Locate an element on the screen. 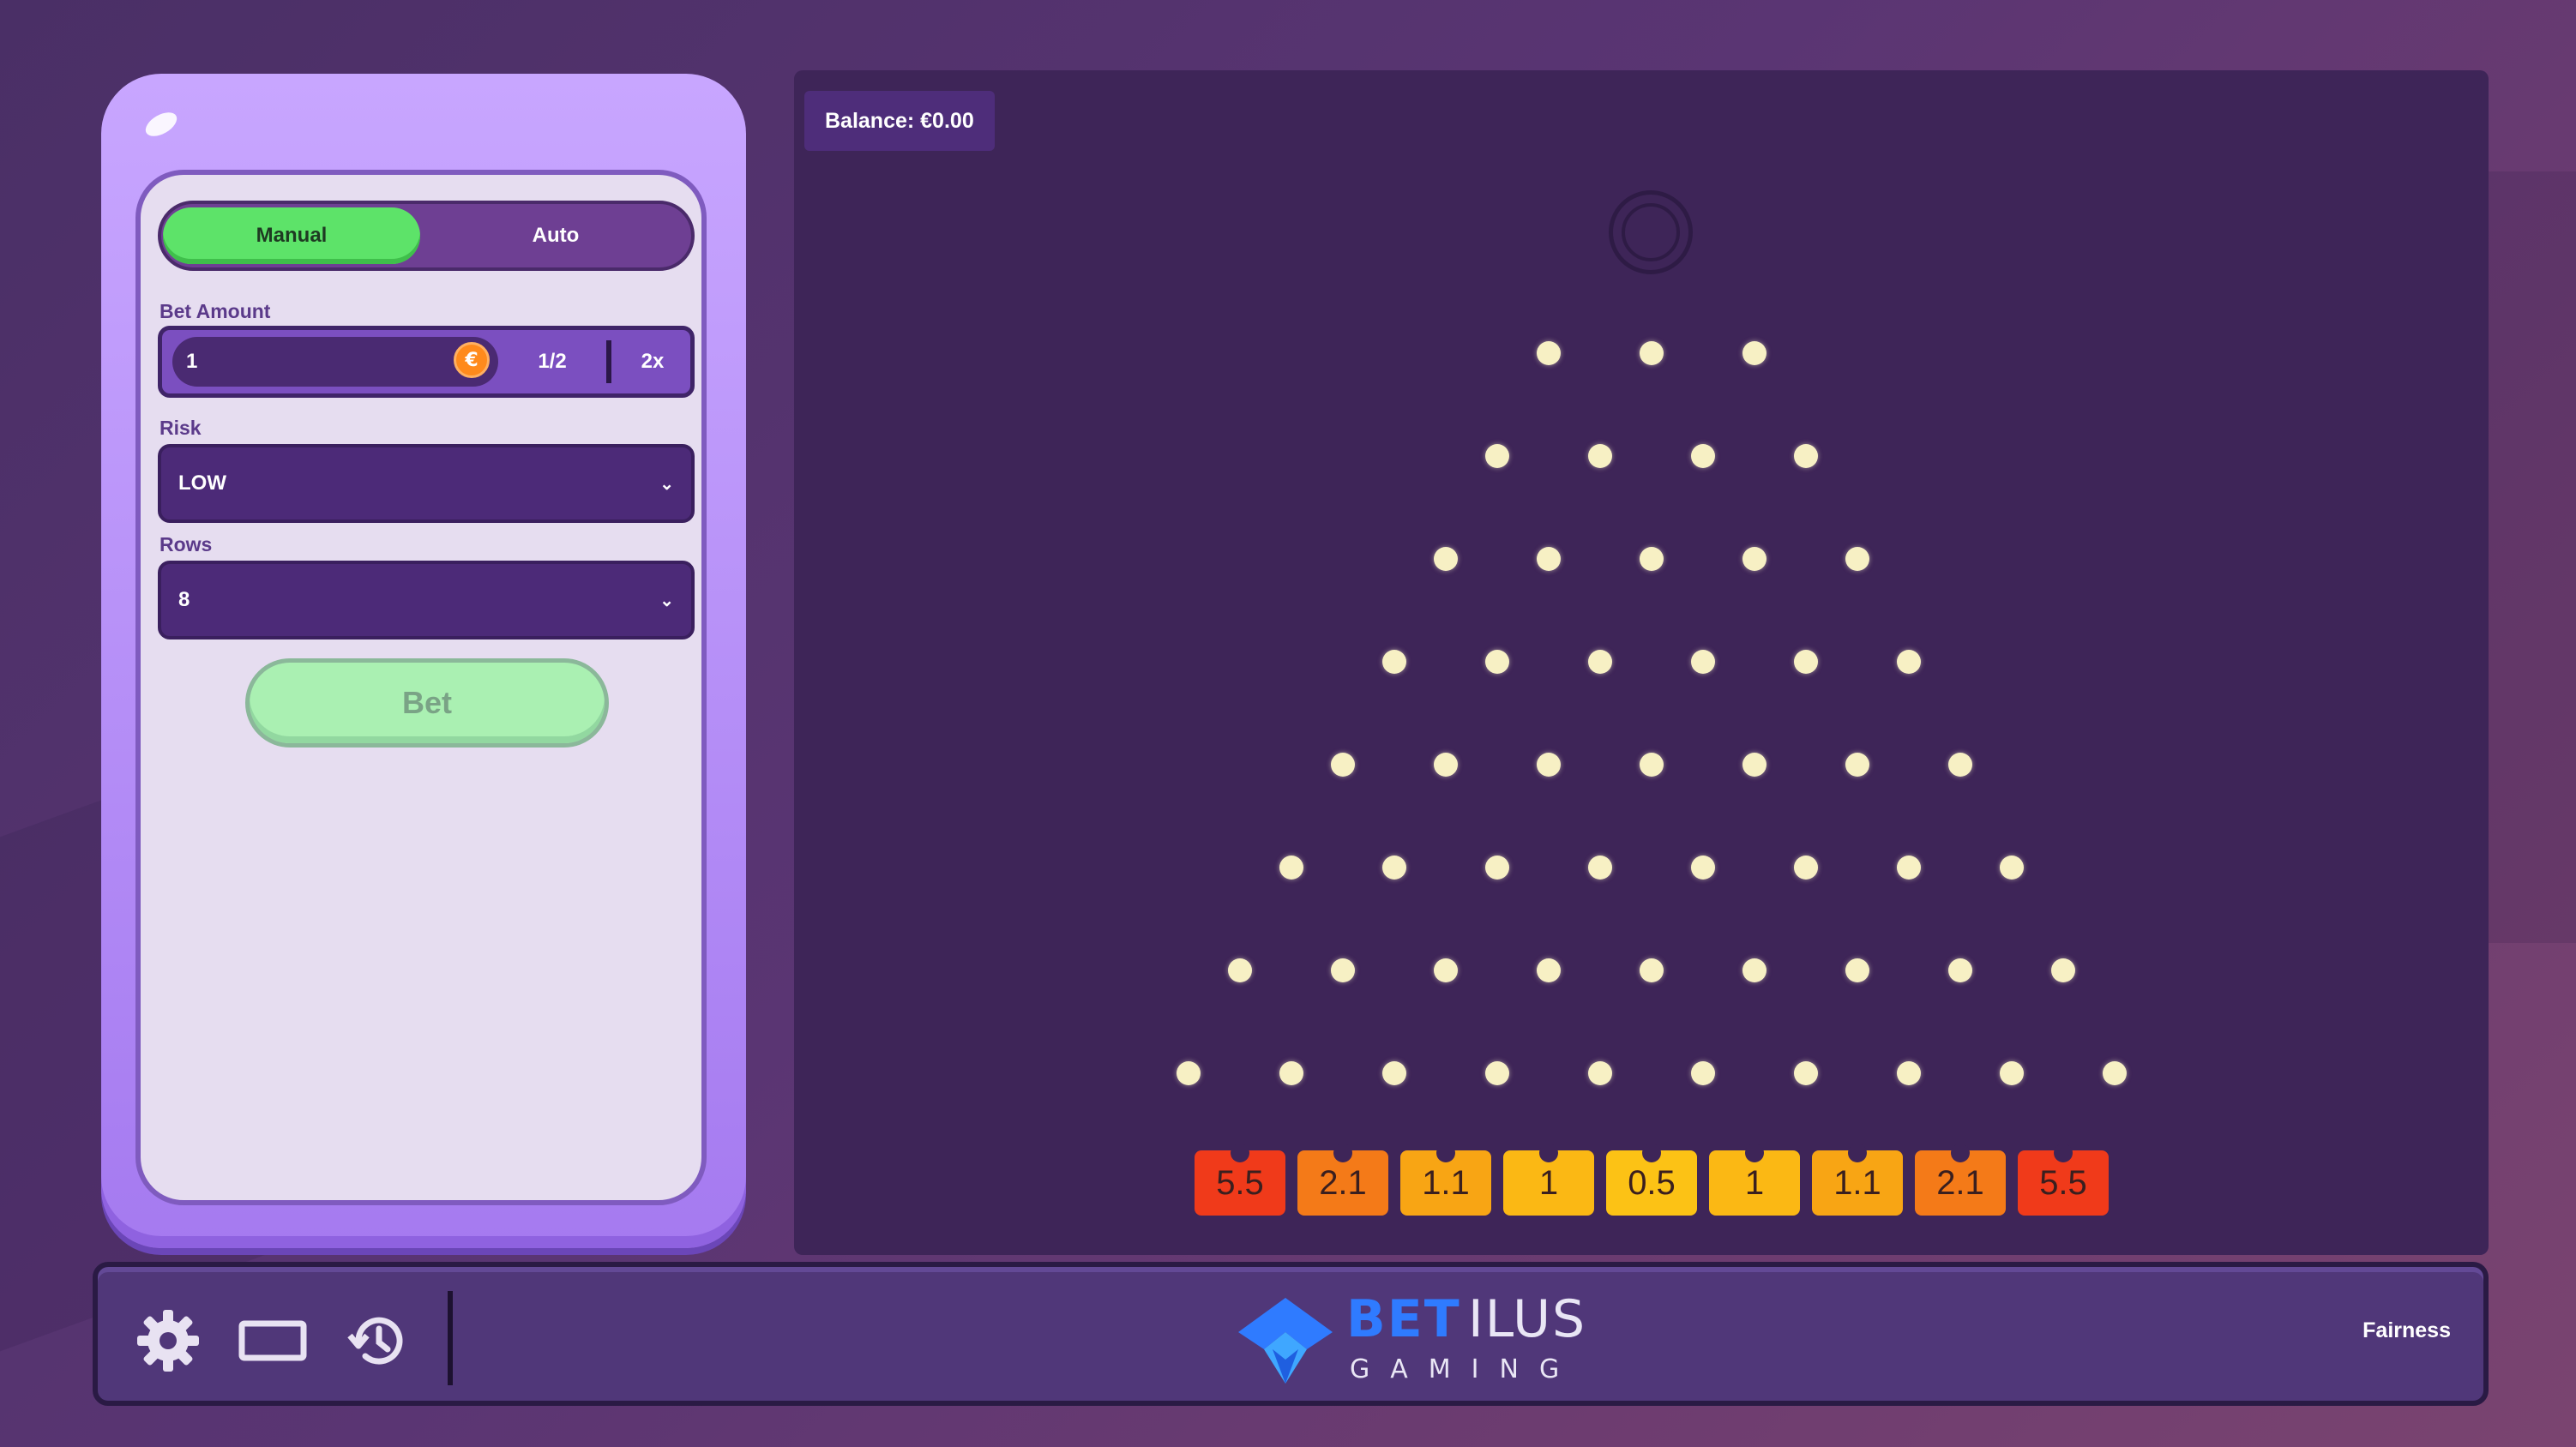  brand-bet-text: BET is located at coordinates (1403, 1319).